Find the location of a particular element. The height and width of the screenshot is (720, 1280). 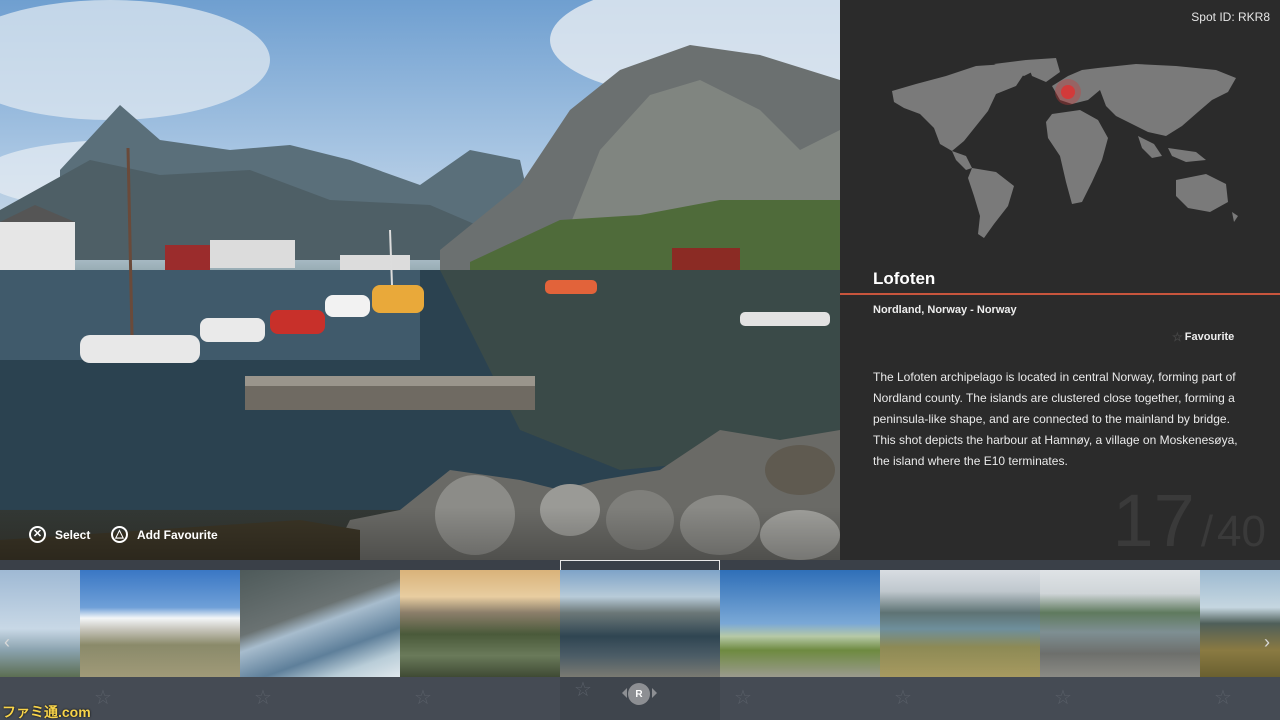

world-map is located at coordinates (1065, 148).